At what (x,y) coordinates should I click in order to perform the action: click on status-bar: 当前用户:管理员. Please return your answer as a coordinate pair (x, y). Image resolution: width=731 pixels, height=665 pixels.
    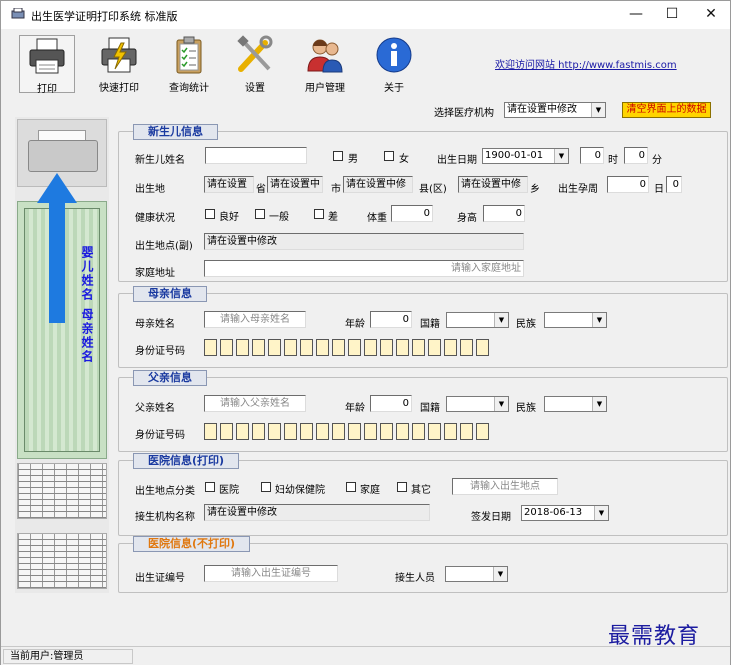
    Looking at the image, I should click on (365, 655).